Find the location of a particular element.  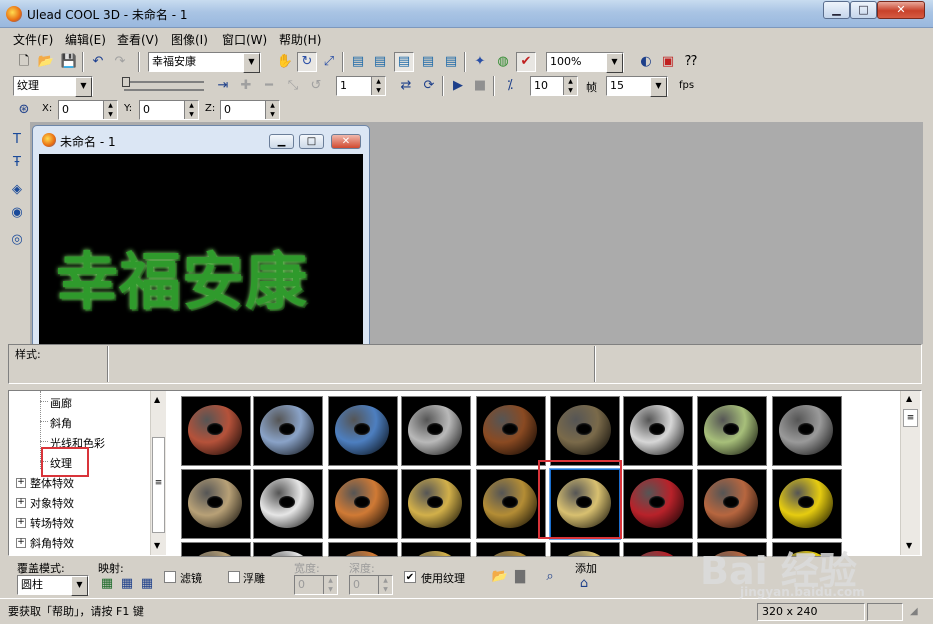

mapping-mode-2-icon: ▦ is located at coordinates (127, 583).